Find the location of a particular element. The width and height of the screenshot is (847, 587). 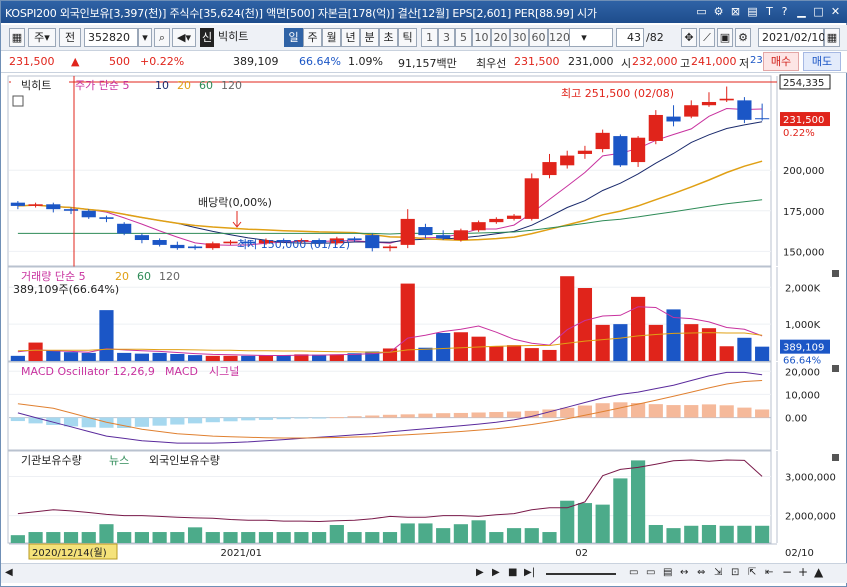

chart-icon: ▤ is located at coordinates (752, 11).